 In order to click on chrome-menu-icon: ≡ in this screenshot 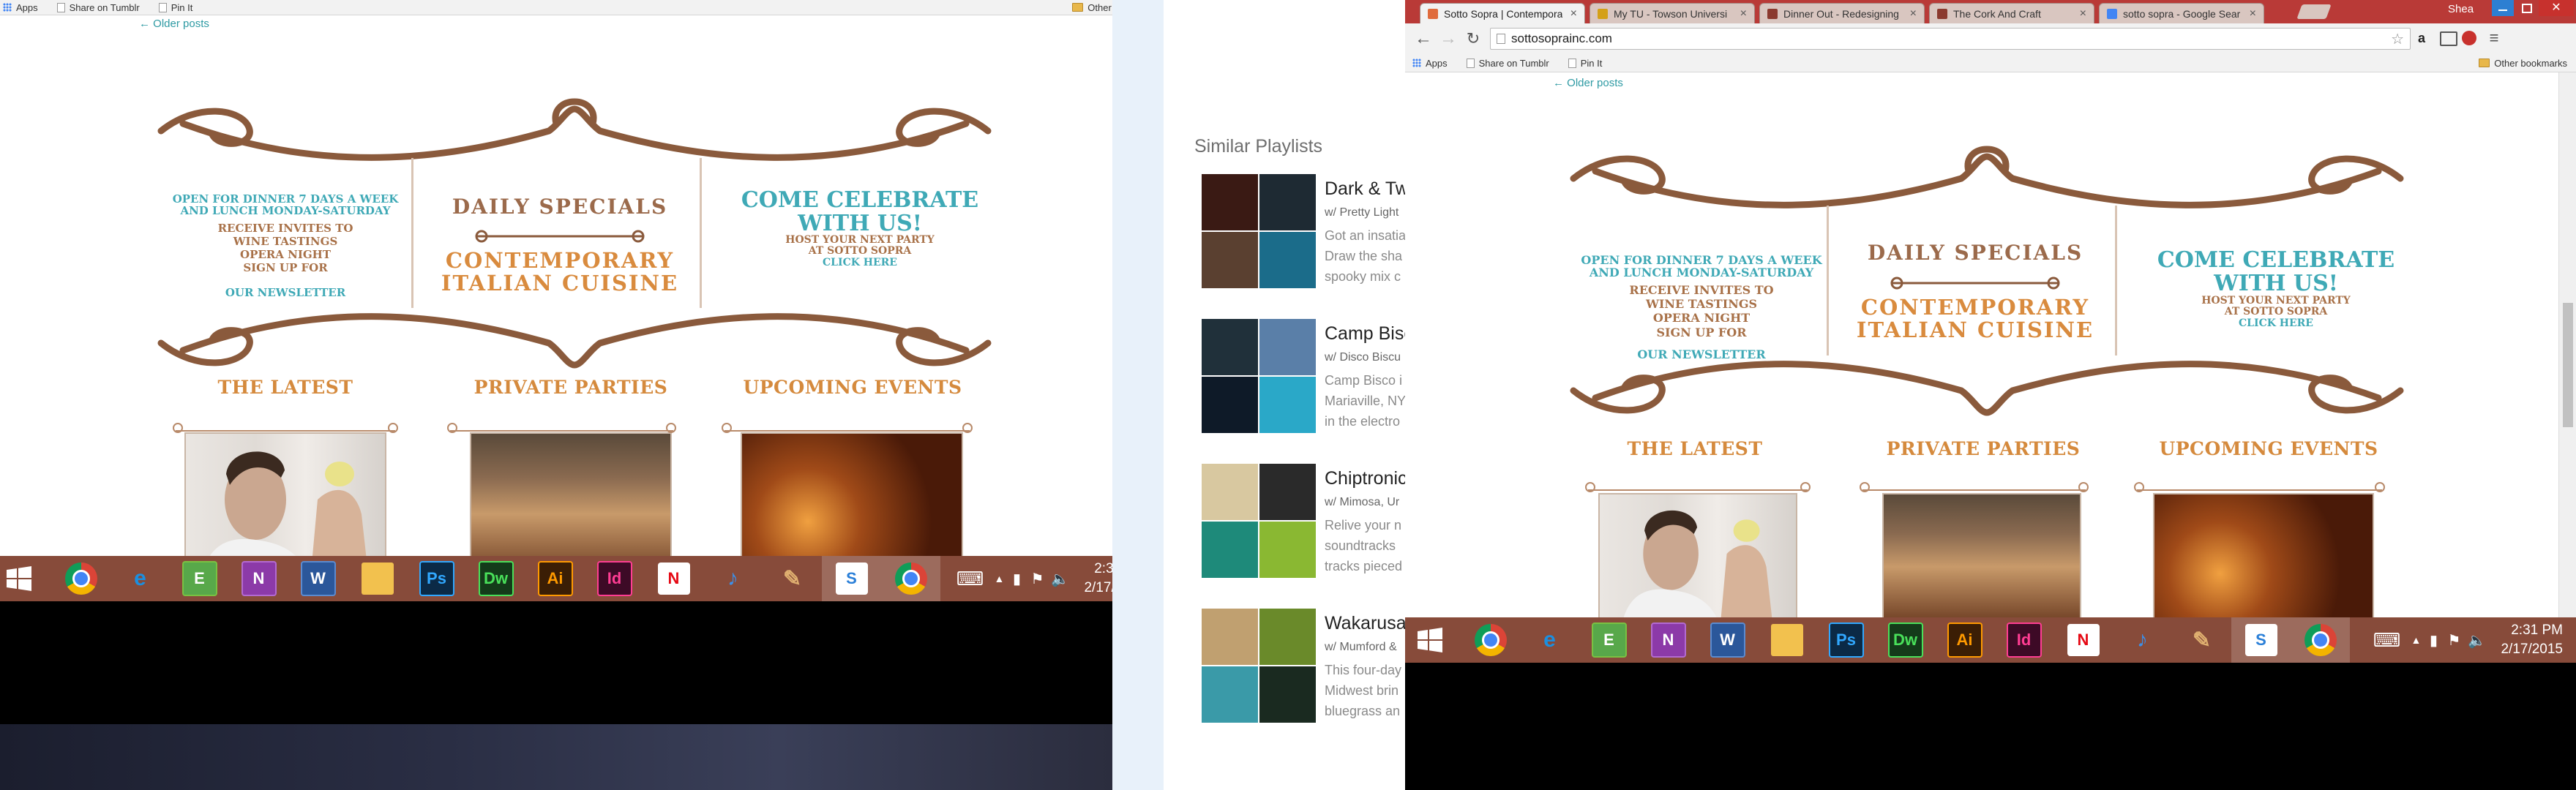, I will do `click(2494, 38)`.